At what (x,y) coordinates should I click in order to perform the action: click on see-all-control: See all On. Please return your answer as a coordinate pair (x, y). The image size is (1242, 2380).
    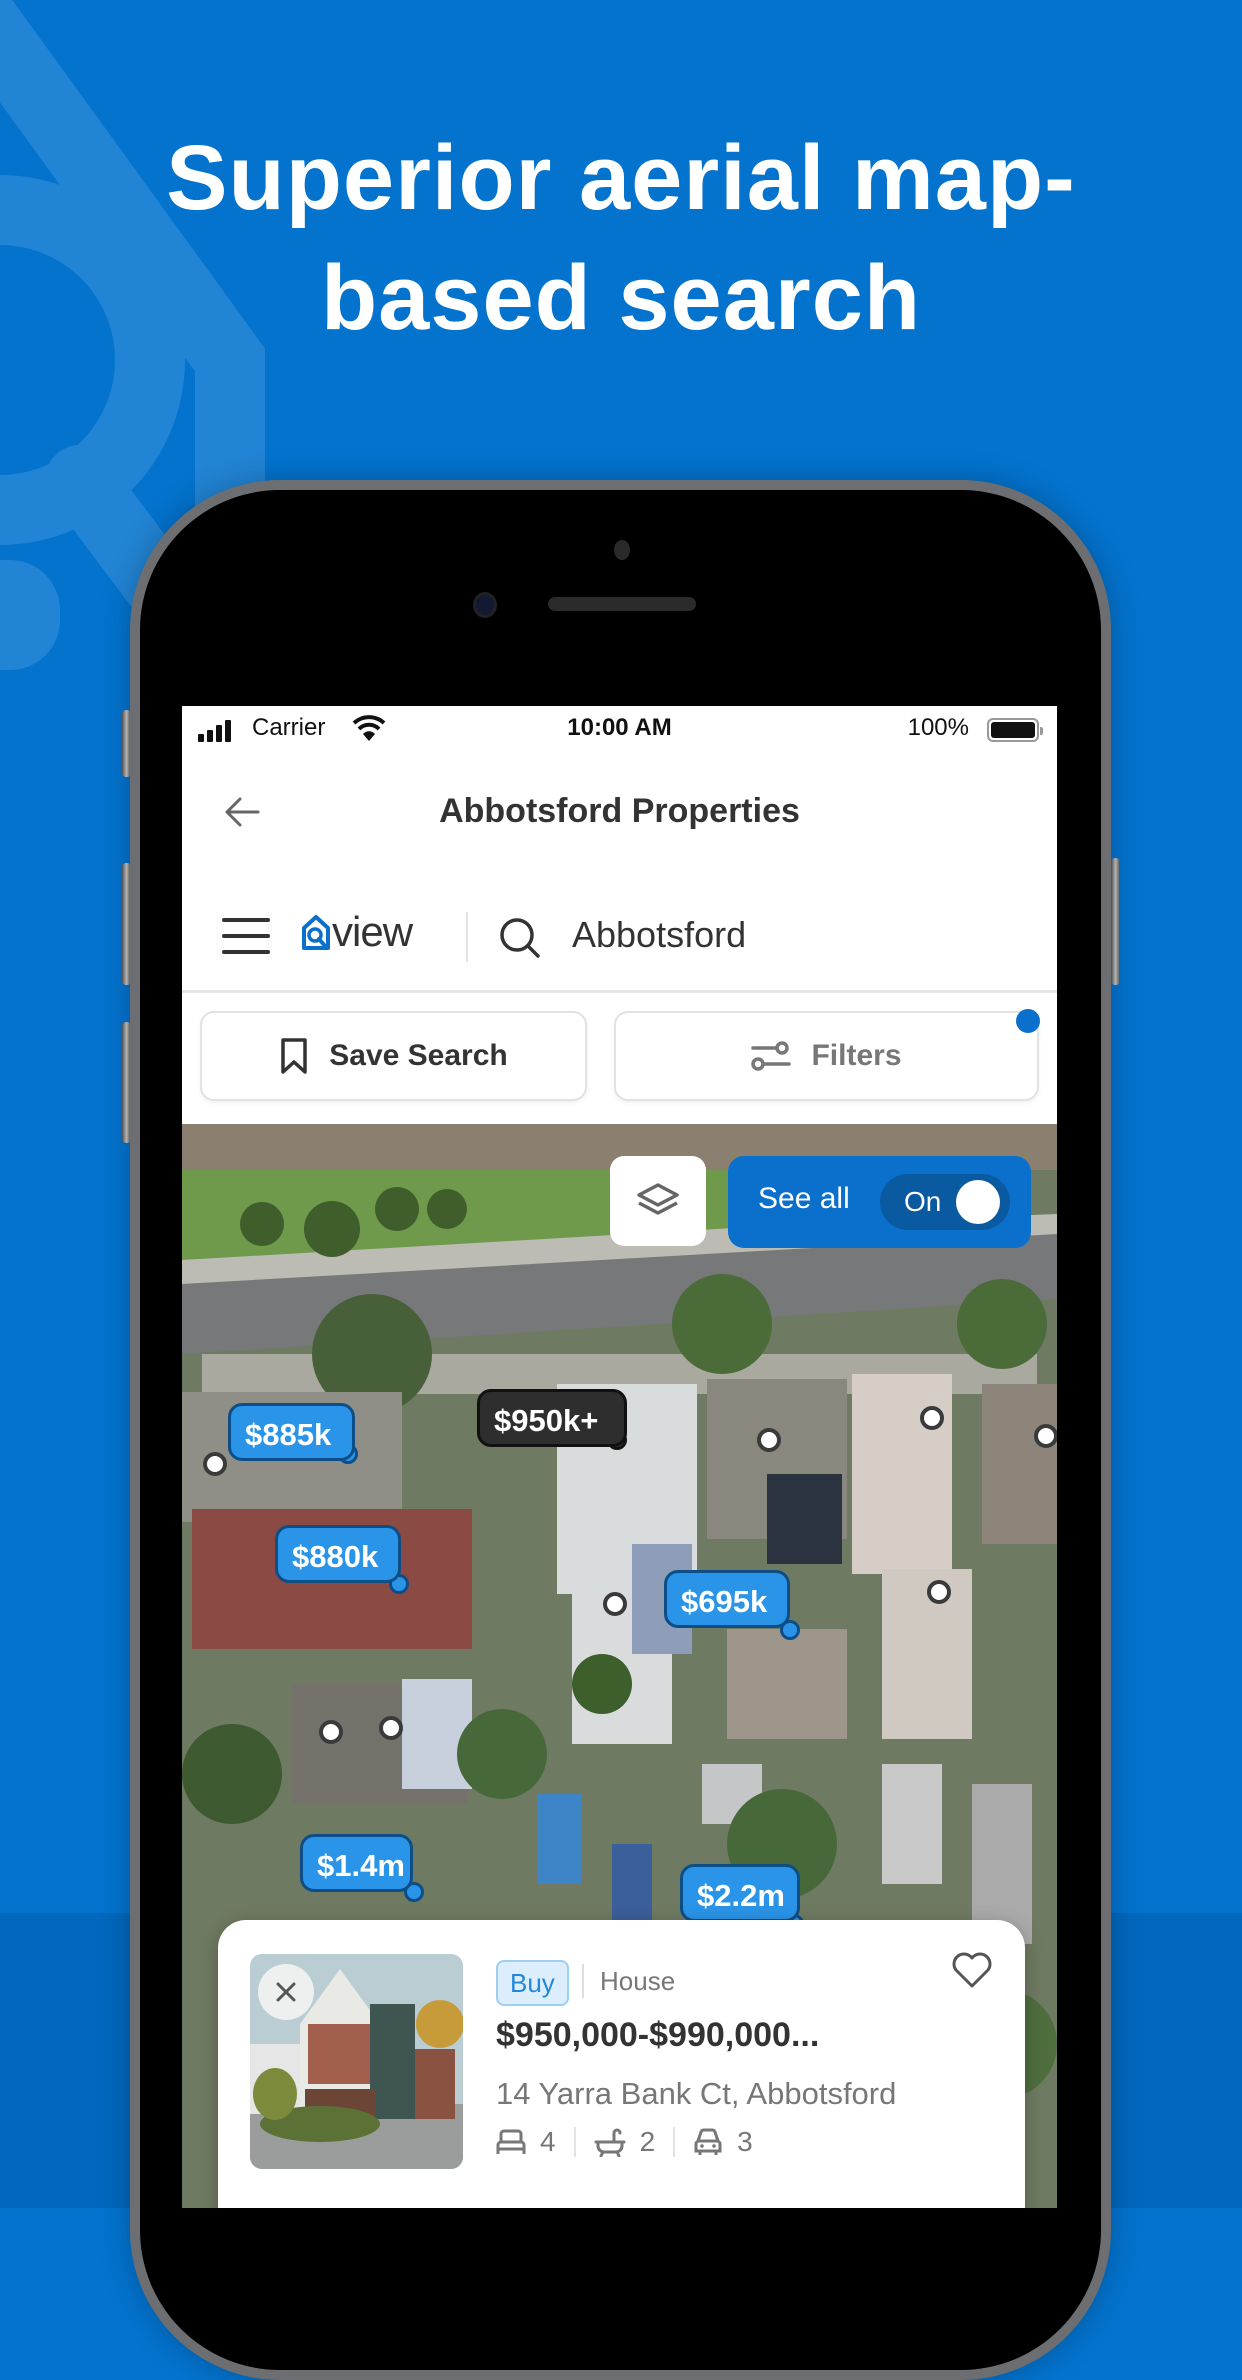
    Looking at the image, I should click on (879, 1202).